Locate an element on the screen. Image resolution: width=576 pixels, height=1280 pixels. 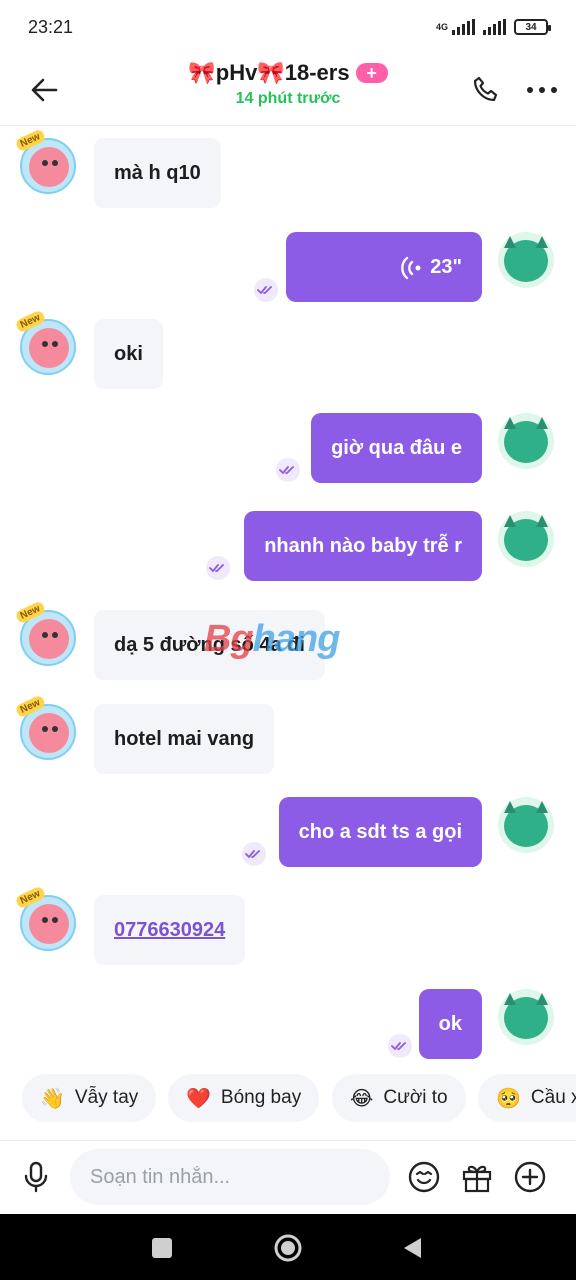
signal-icon is located at coordinates (463, 27).